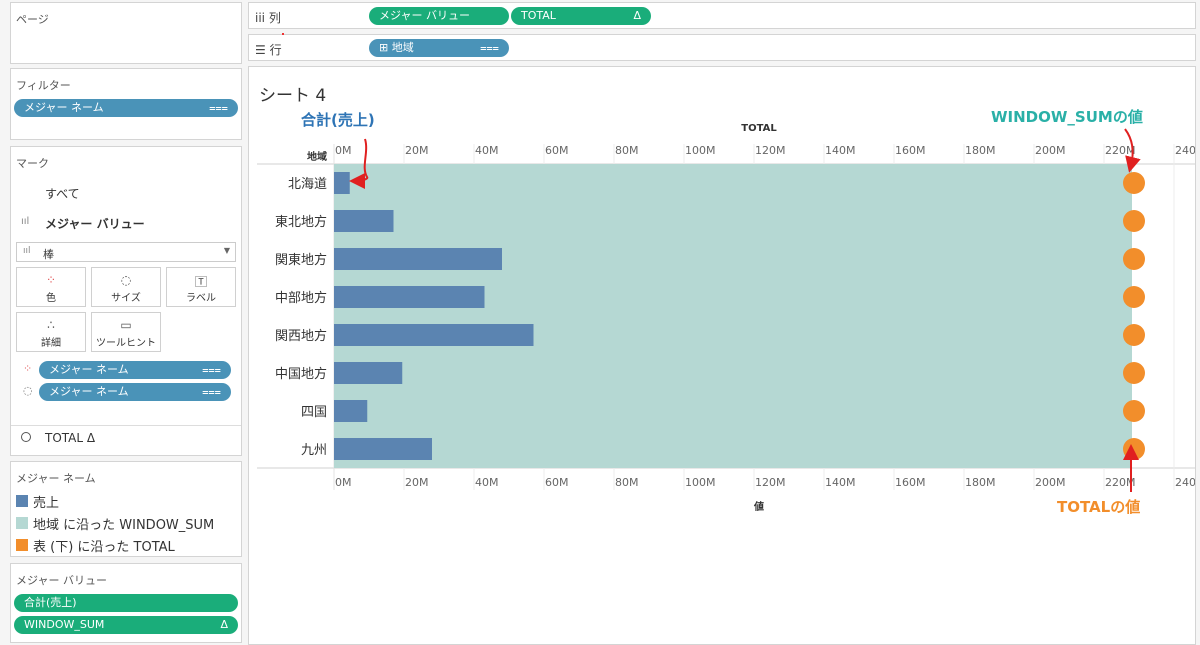  What do you see at coordinates (538, 15) in the screenshot?
I see `columns-pill-label: TOTAL` at bounding box center [538, 15].